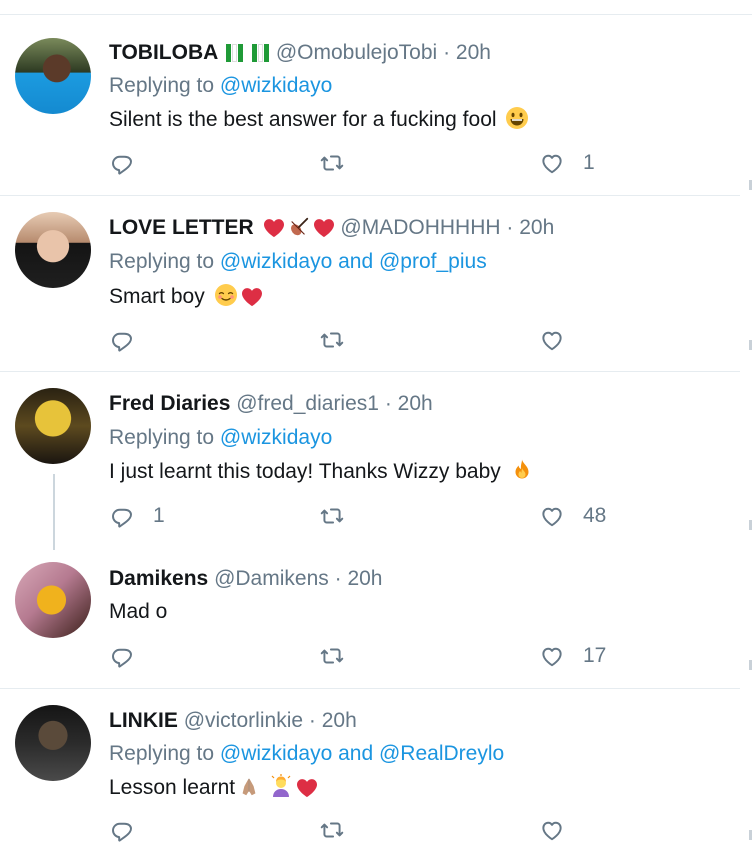 This screenshot has height=853, width=752. What do you see at coordinates (420, 227) in the screenshot?
I see `user-handle: @MADOHHHHH` at bounding box center [420, 227].